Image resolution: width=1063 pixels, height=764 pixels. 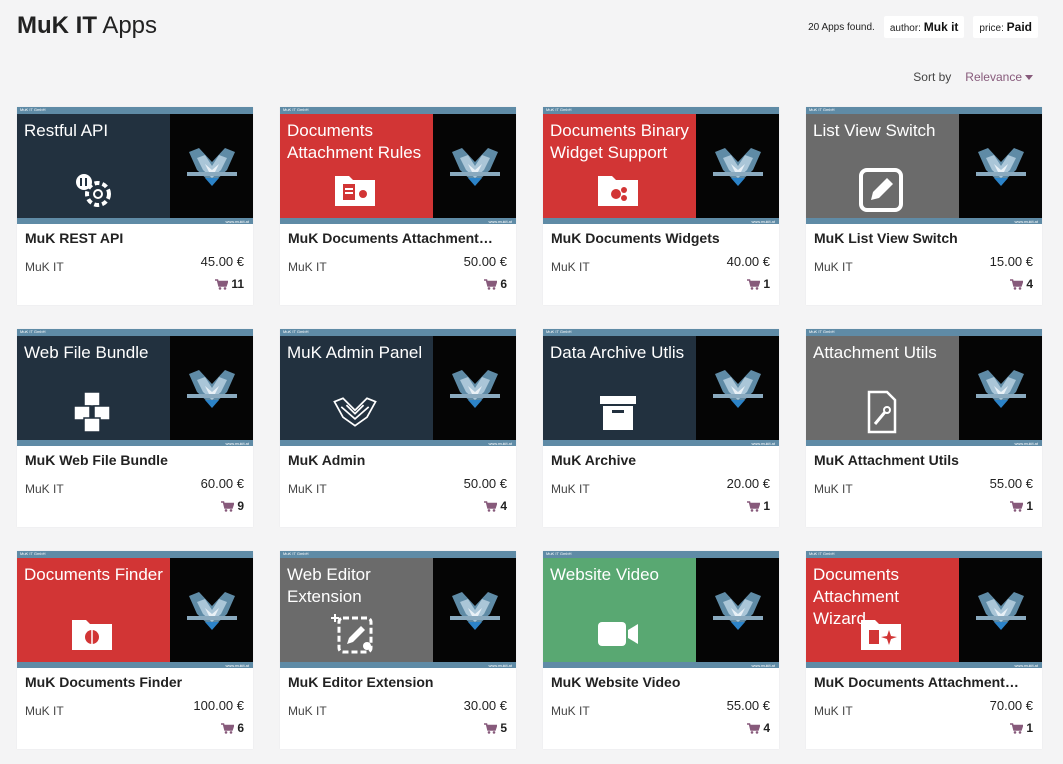 What do you see at coordinates (136, 238) in the screenshot?
I see `app-title: MuK REST API` at bounding box center [136, 238].